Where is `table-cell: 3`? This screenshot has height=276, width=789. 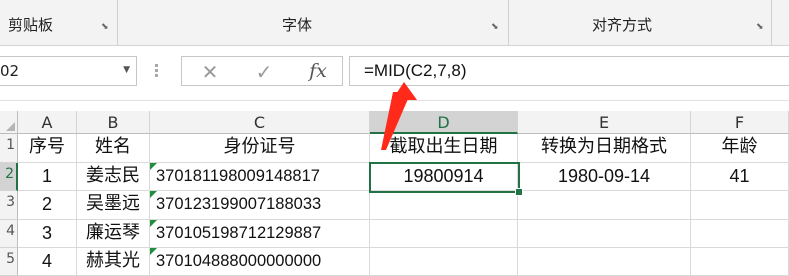
table-cell: 3 is located at coordinates (47, 234).